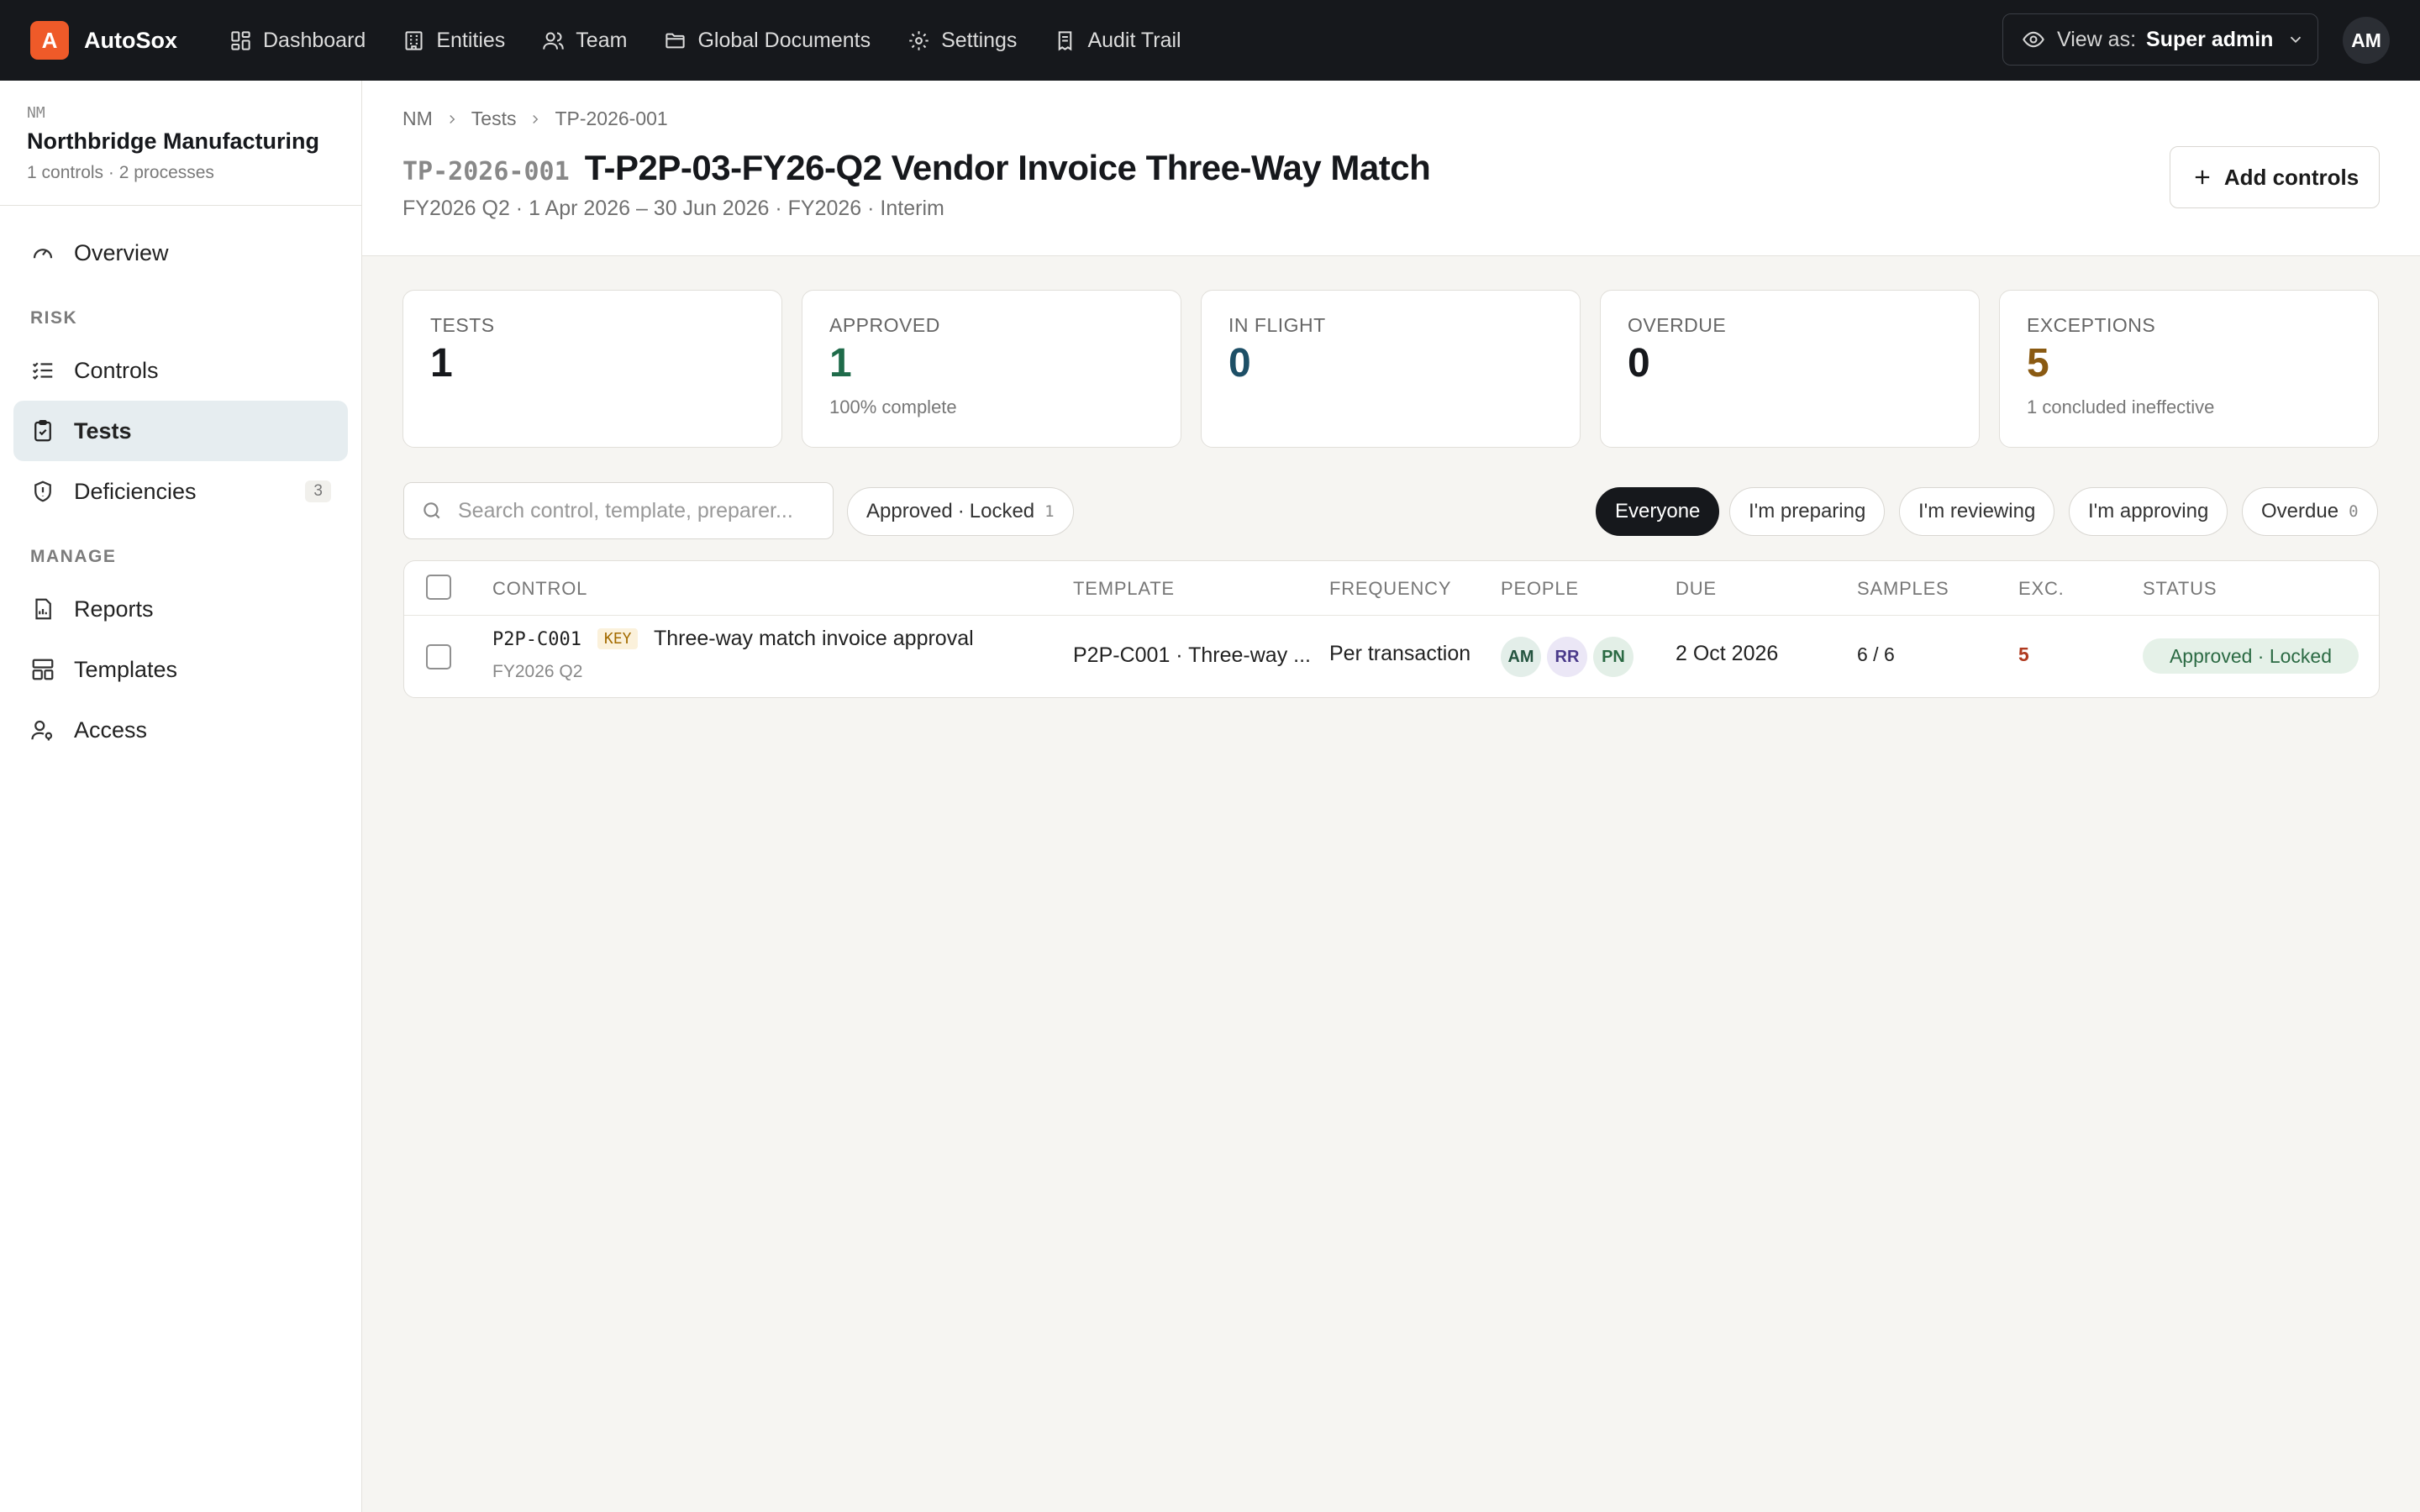 Image resolution: width=2420 pixels, height=1512 pixels. I want to click on control-name: Three-way match invoice approval, so click(814, 638).